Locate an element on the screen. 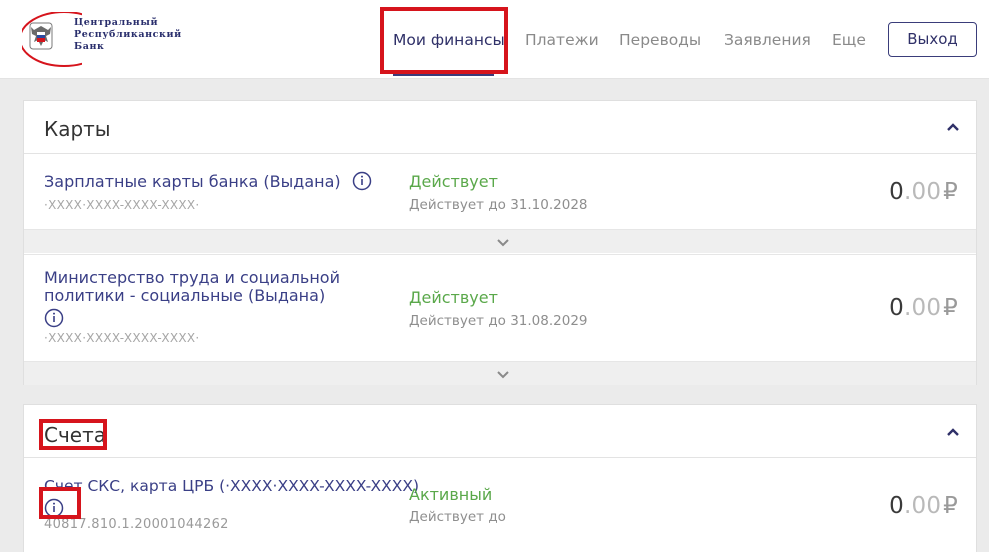 This screenshot has width=989, height=552. cards-panel-header: Карты is located at coordinates (500, 127).